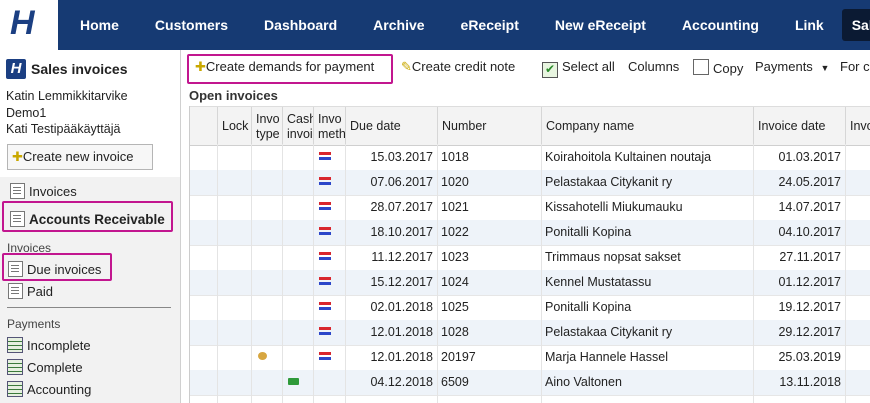  I want to click on payments-dropdown: Payments ▼, so click(792, 66).